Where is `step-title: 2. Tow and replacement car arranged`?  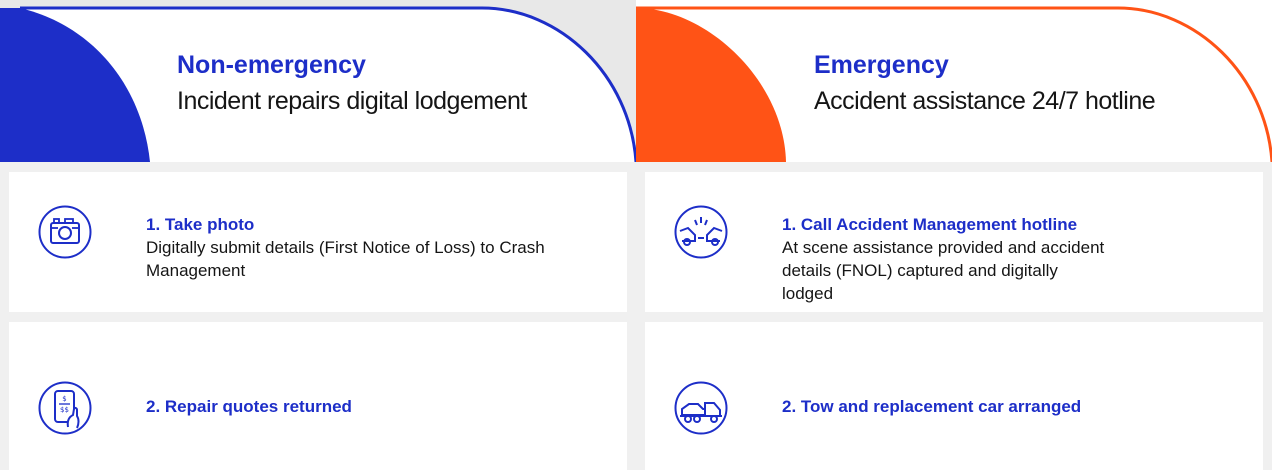
step-title: 2. Tow and replacement car arranged is located at coordinates (932, 406).